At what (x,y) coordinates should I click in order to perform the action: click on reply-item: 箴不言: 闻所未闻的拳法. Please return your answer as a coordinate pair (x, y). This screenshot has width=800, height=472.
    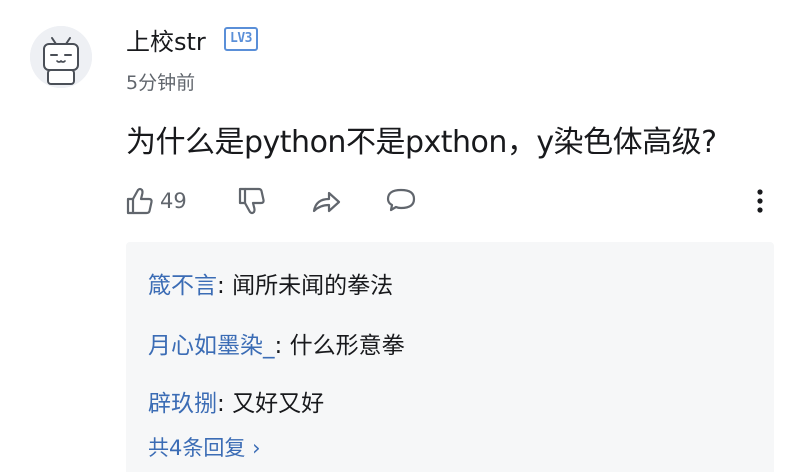
    Looking at the image, I should click on (270, 283).